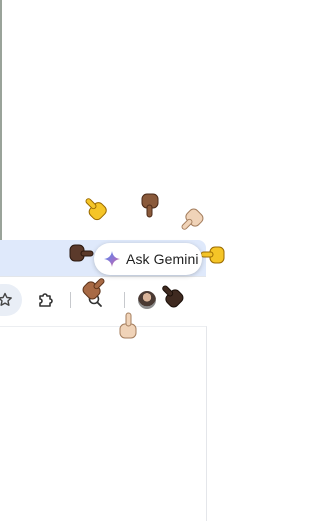  I want to click on ask-gemini-button: Ask Gemini, so click(148, 259).